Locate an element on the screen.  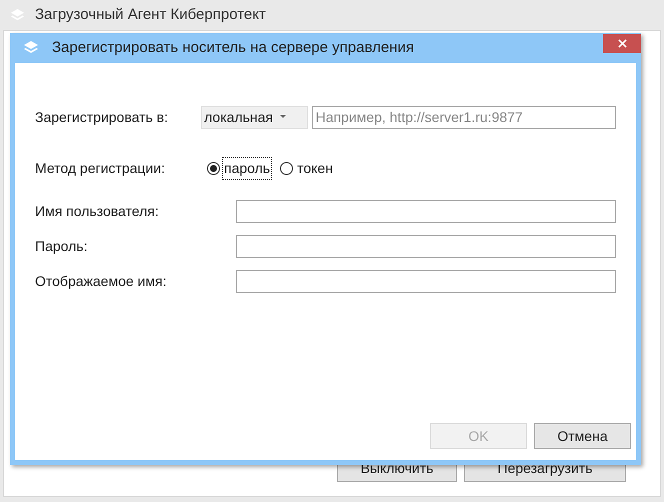
field-label: Пароль: is located at coordinates (61, 246).